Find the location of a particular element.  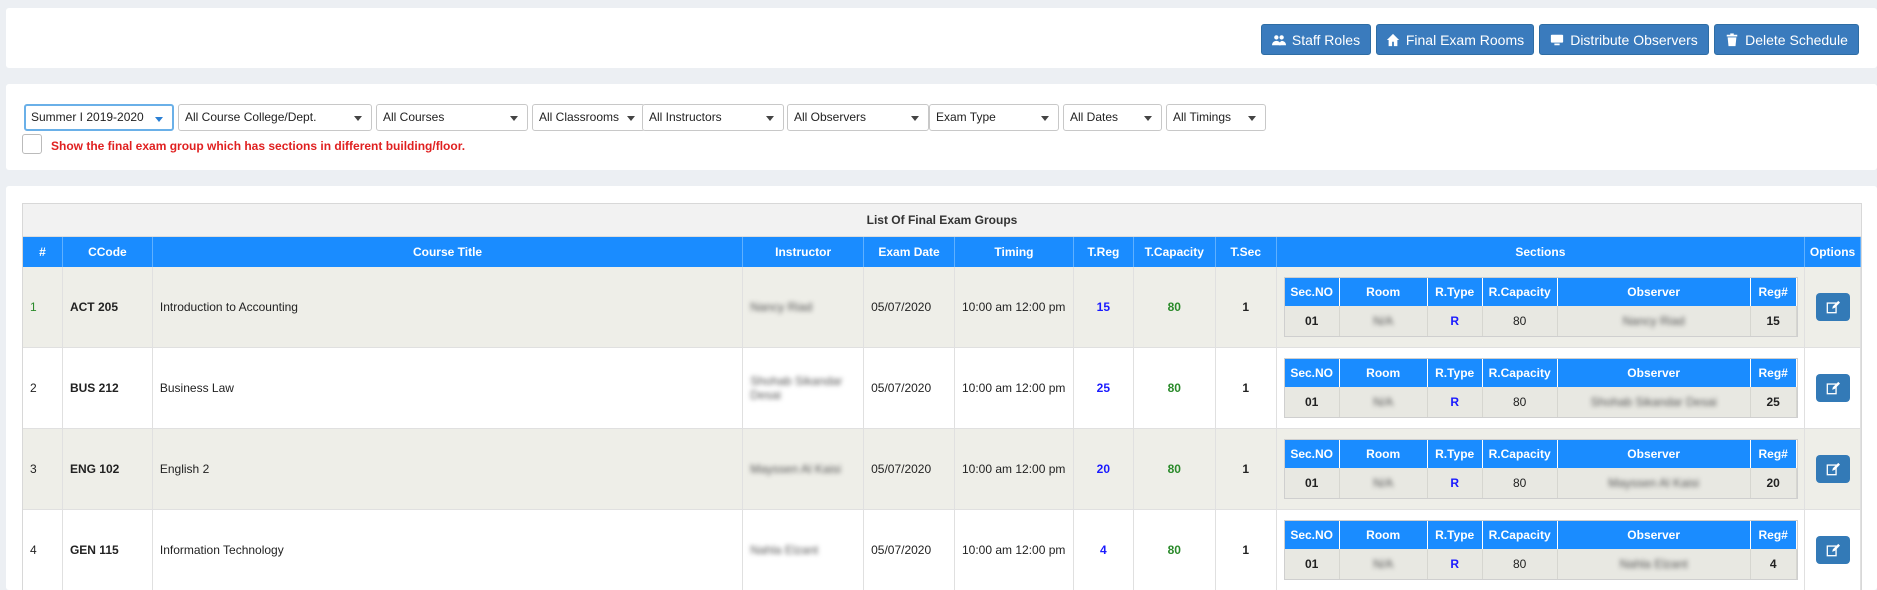

instructor-name: Nancy Riad is located at coordinates (781, 307).